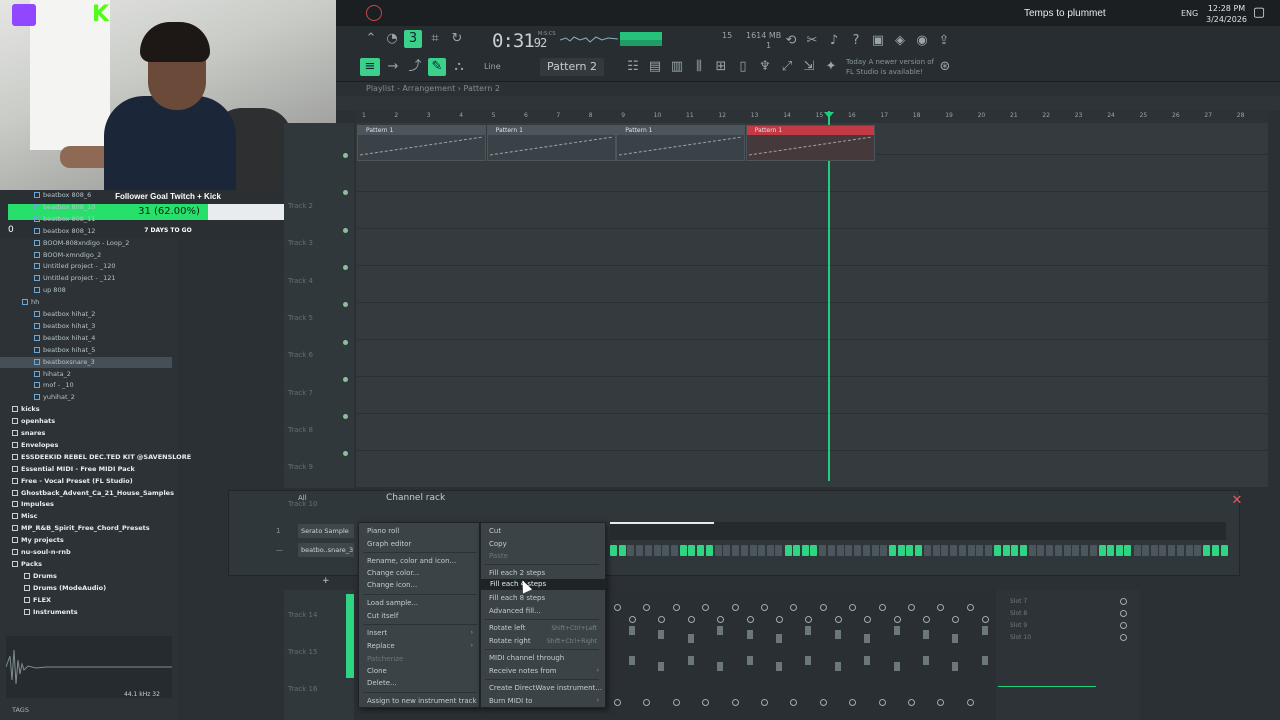  What do you see at coordinates (86, 421) in the screenshot?
I see `browser-item: openhats` at bounding box center [86, 421].